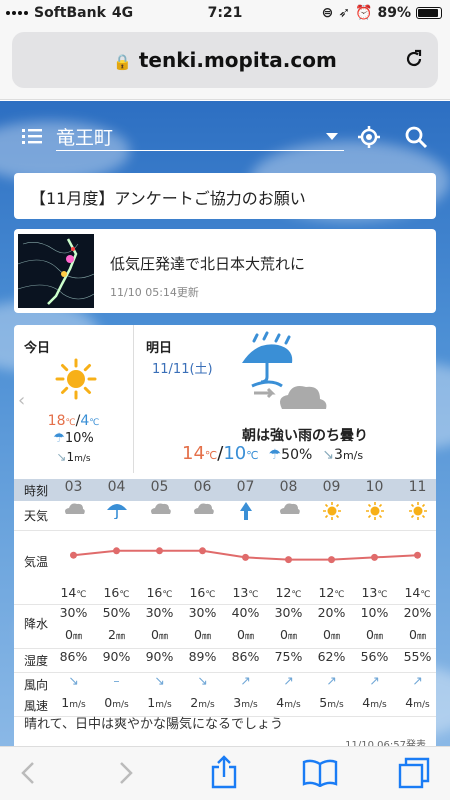  I want to click on rain-arrow-icon, so click(245, 515).